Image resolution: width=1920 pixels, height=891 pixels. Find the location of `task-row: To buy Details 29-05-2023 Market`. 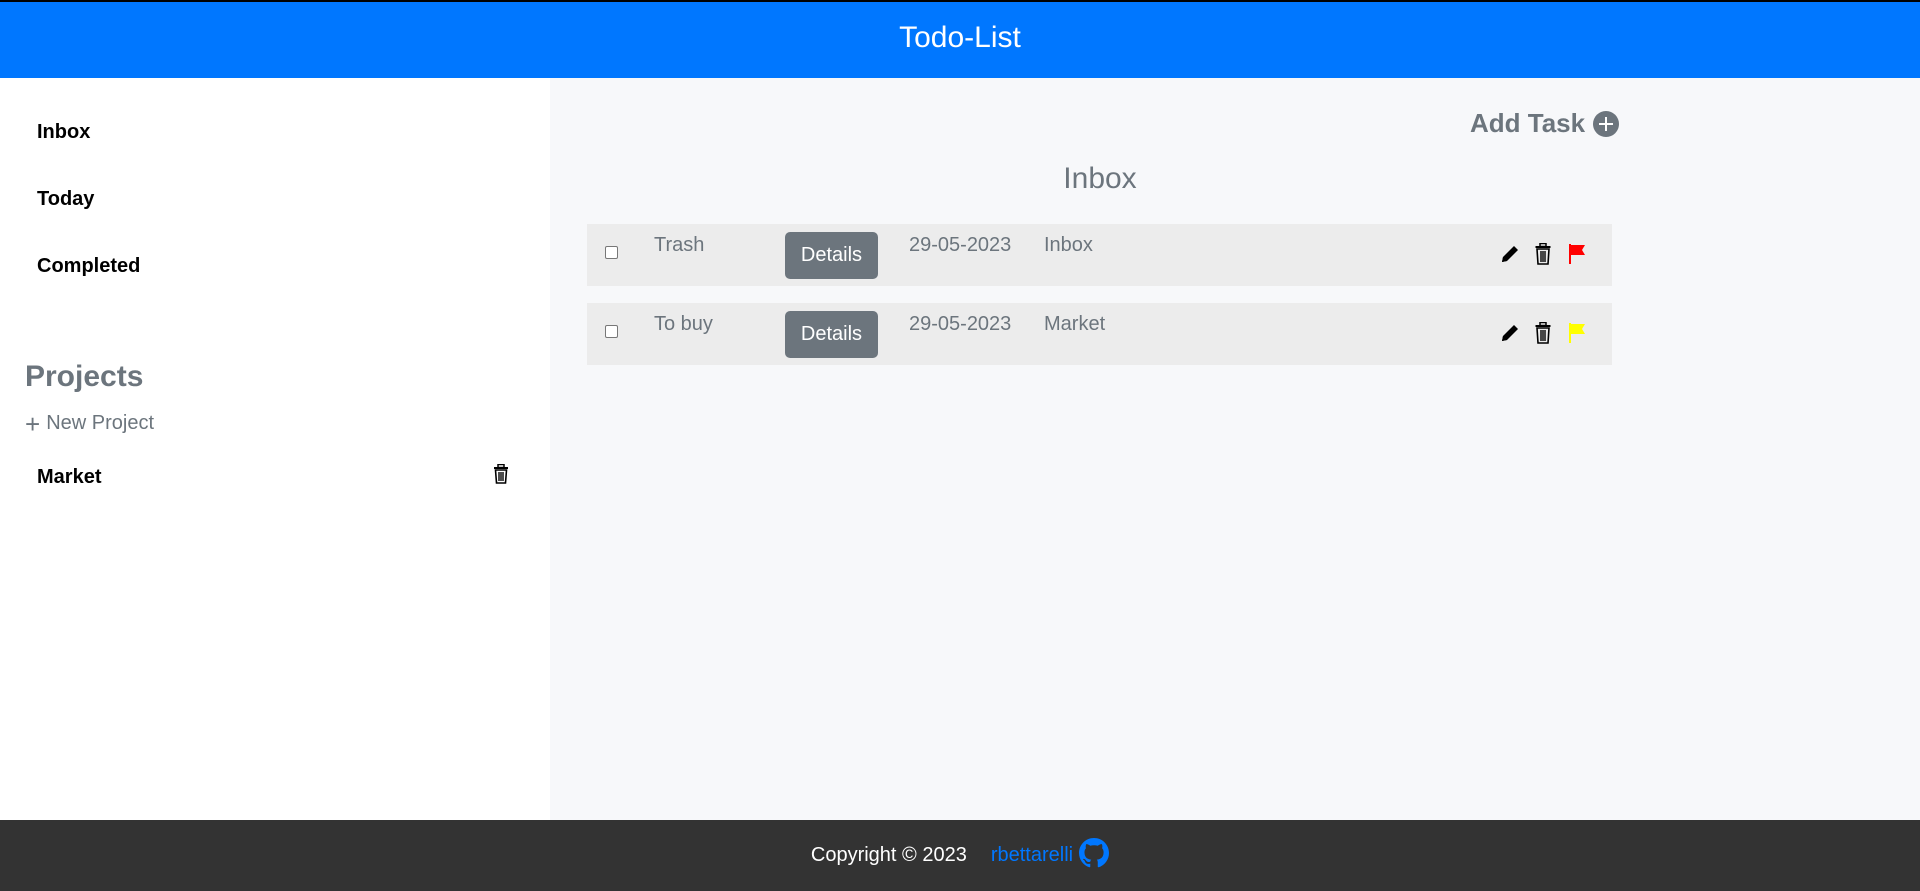

task-row: To buy Details 29-05-2023 Market is located at coordinates (1099, 334).